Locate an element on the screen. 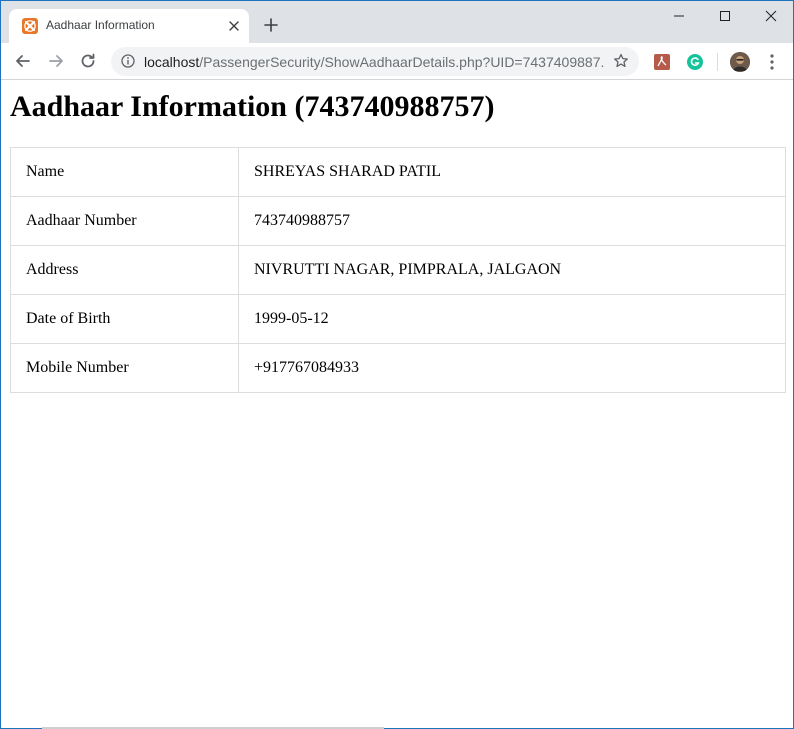 This screenshot has height=729, width=794. browser-tab: Aadhaar Information is located at coordinates (129, 26).